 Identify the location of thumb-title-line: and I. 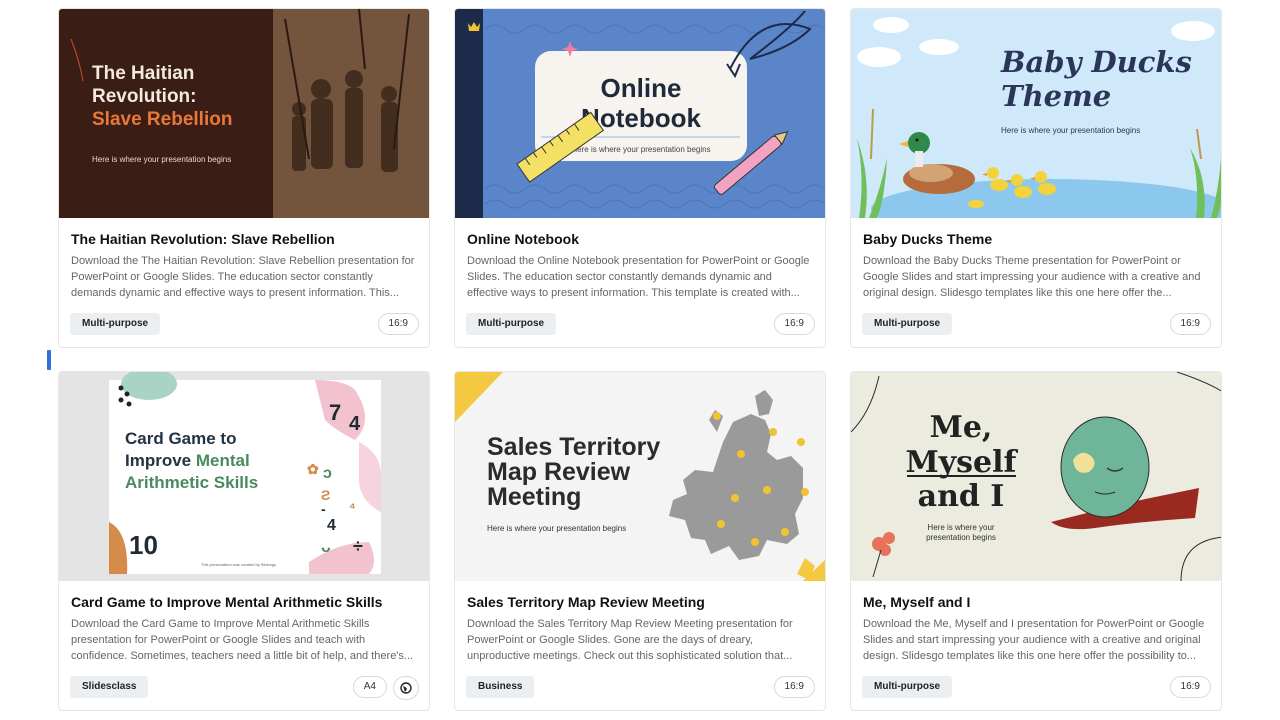
(961, 496).